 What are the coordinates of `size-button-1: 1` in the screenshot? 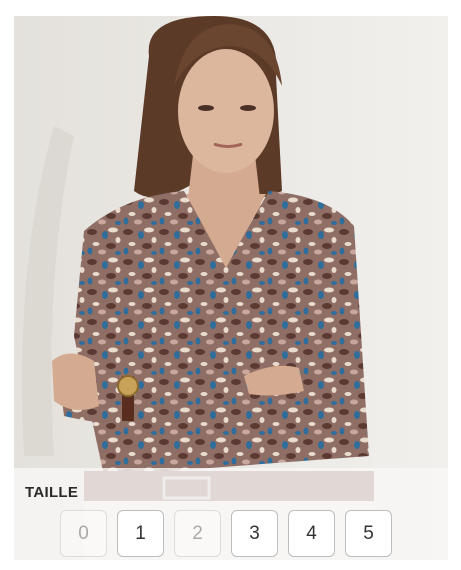 It's located at (140, 533).